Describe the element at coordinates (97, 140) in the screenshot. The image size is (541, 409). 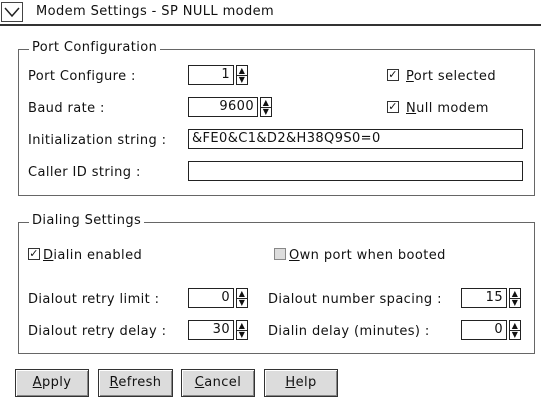
I see `init-string-label: Initialization string :` at that location.